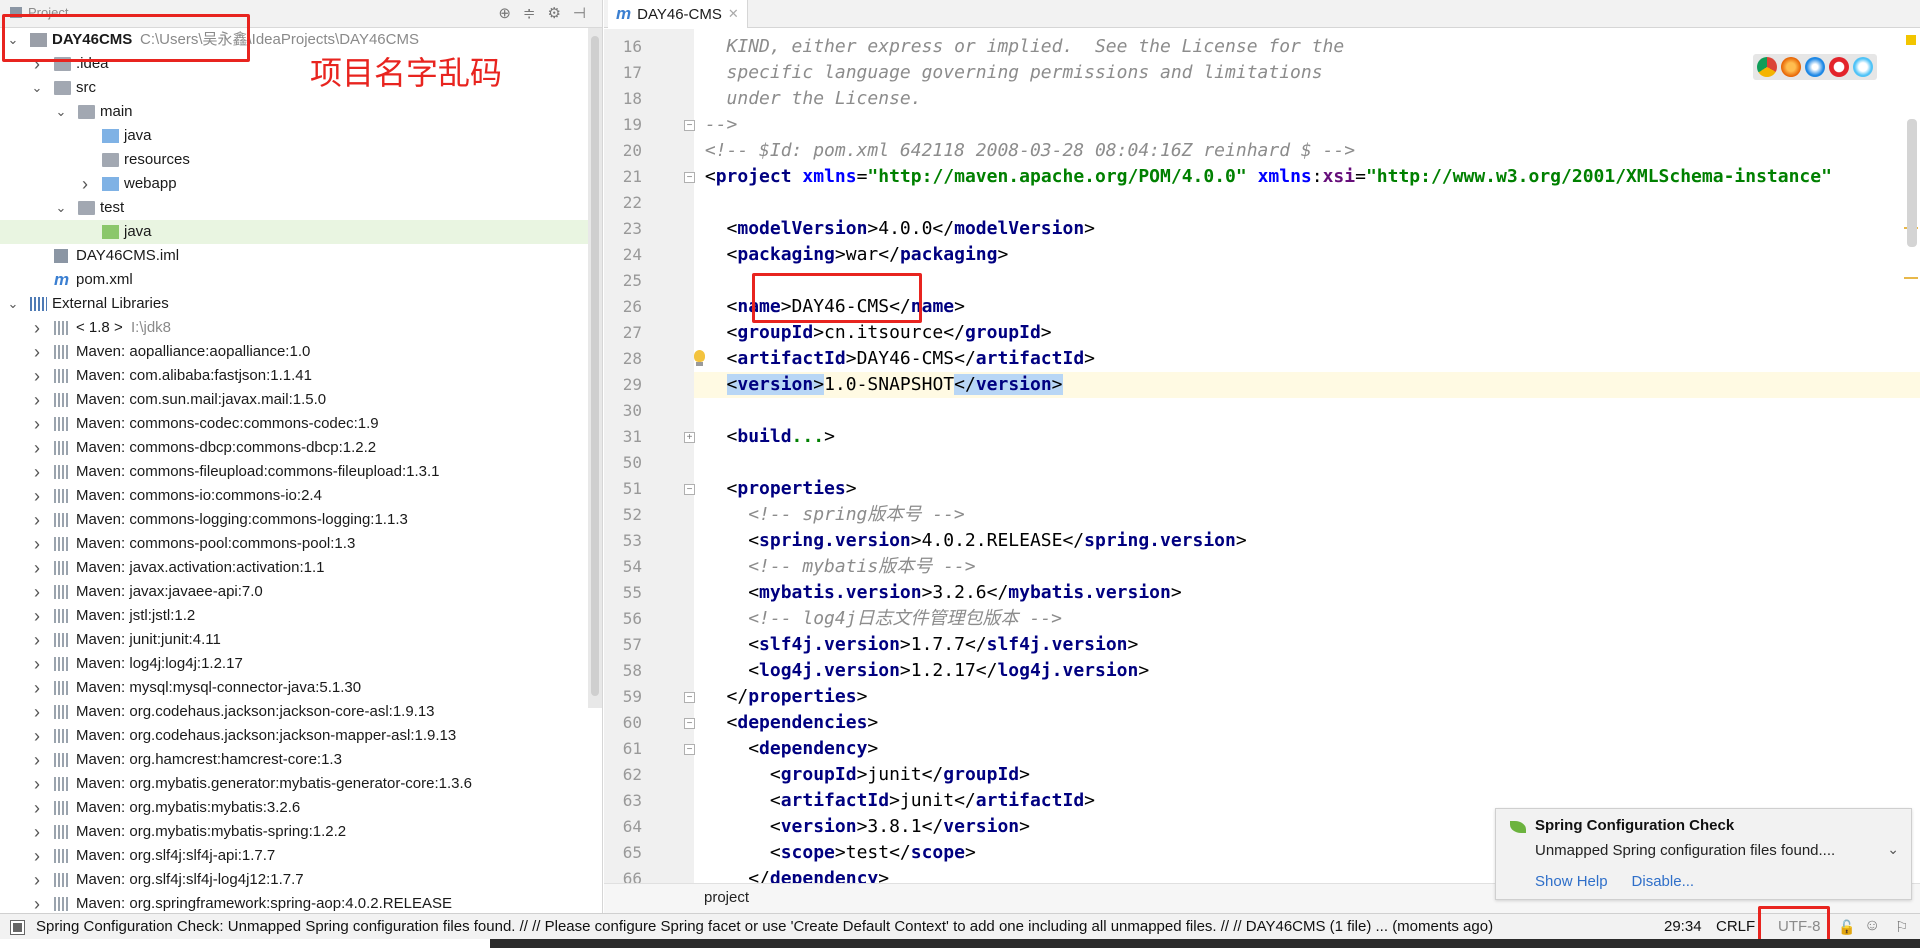 This screenshot has height=948, width=1920. What do you see at coordinates (1911, 40) in the screenshot?
I see `analysis-status-icon` at bounding box center [1911, 40].